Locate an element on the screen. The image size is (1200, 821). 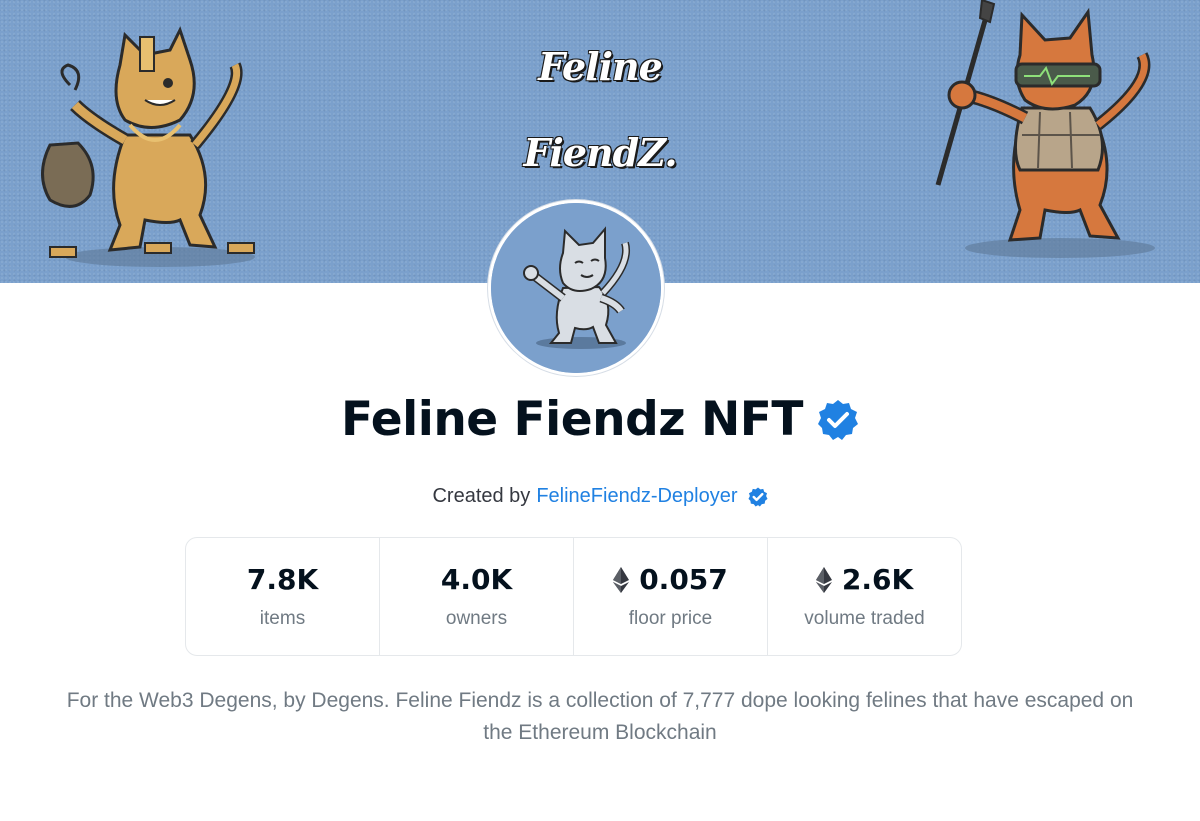
stat-value: 7.8K is located at coordinates (282, 579).